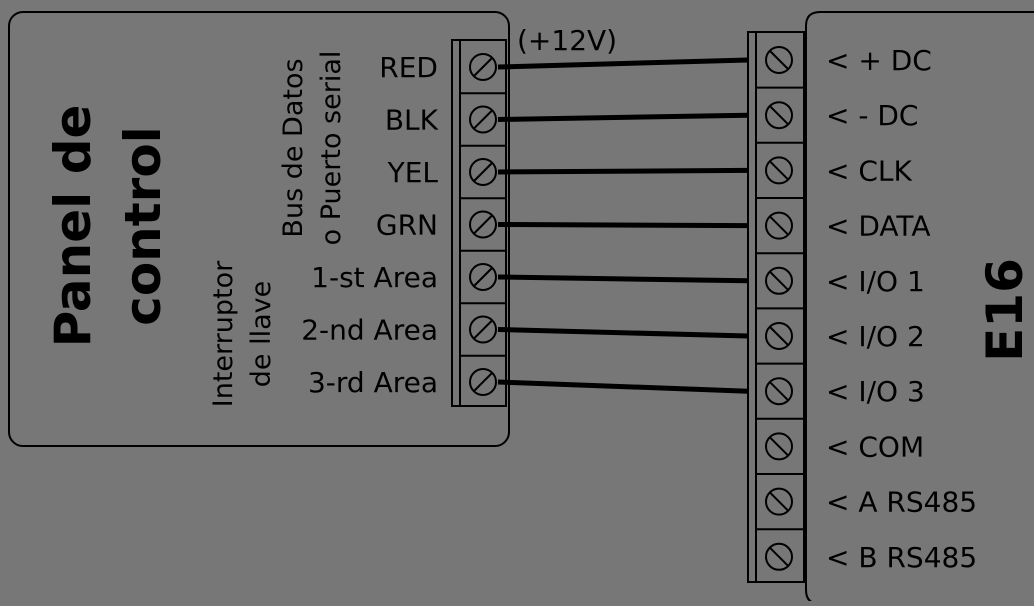  I want to click on panel-title-line2: control, so click(143, 226).